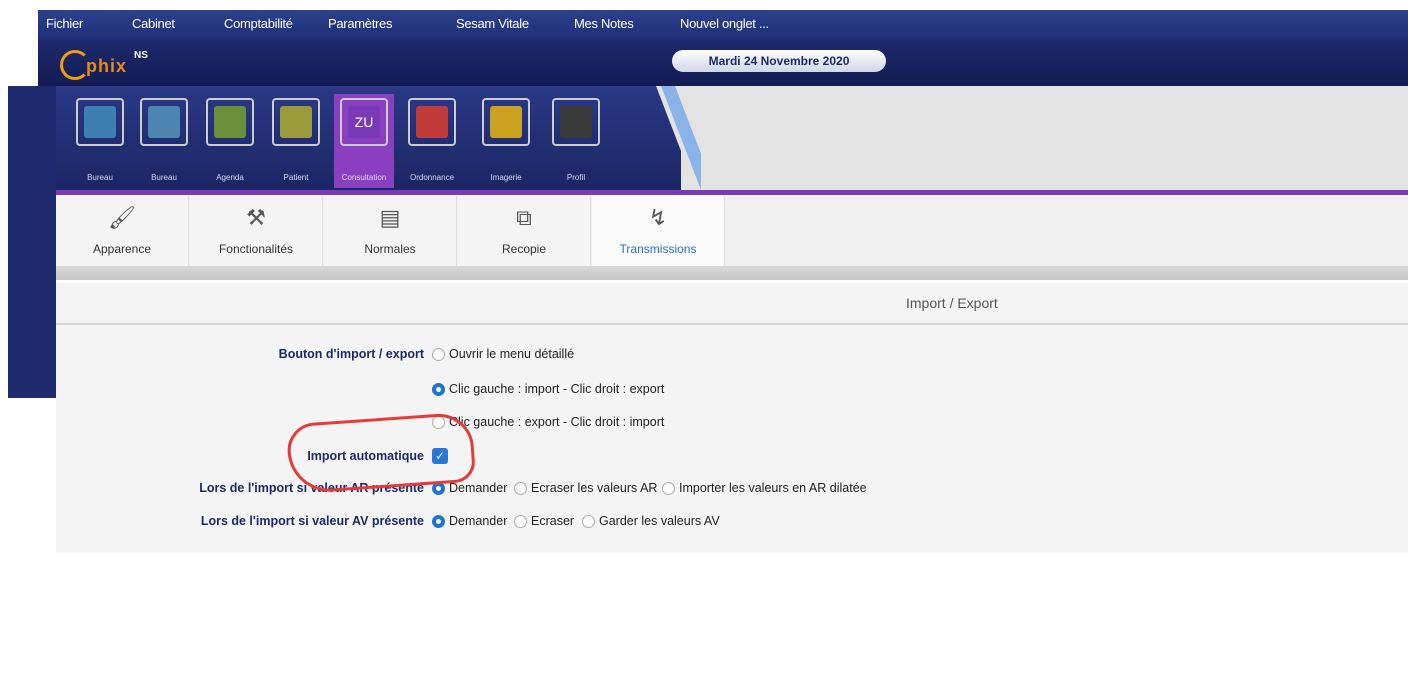  I want to click on menu-fichier: Fichier, so click(64, 23).